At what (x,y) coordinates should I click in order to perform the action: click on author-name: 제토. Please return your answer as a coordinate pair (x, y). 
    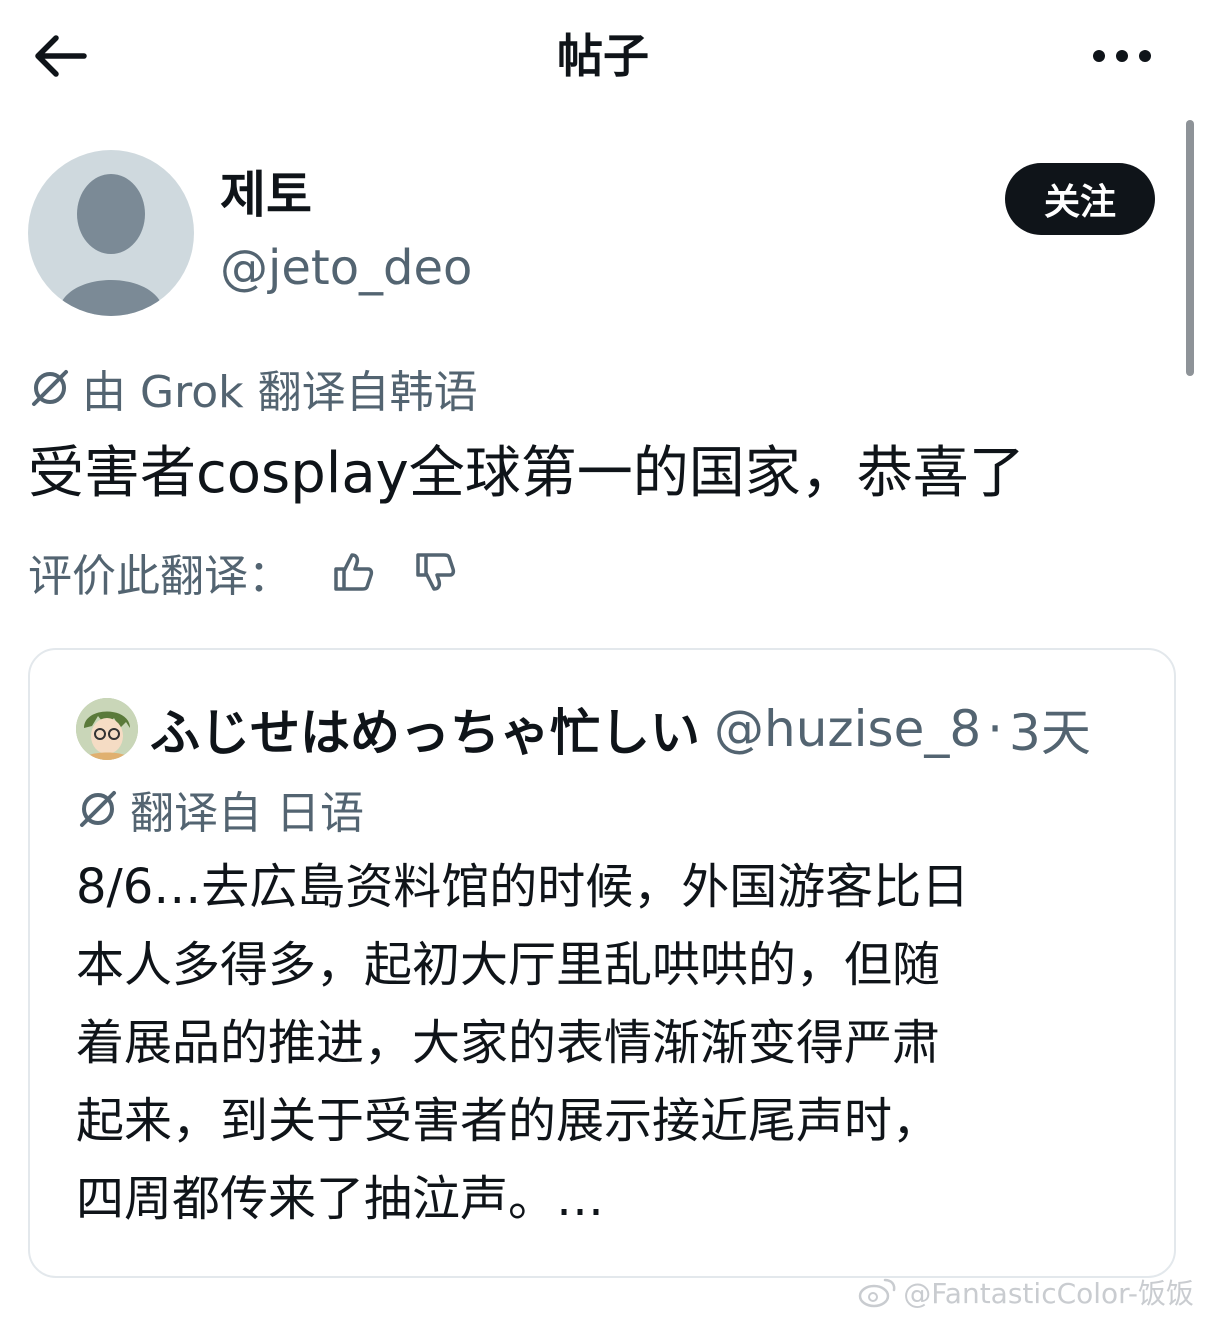
    Looking at the image, I should click on (266, 195).